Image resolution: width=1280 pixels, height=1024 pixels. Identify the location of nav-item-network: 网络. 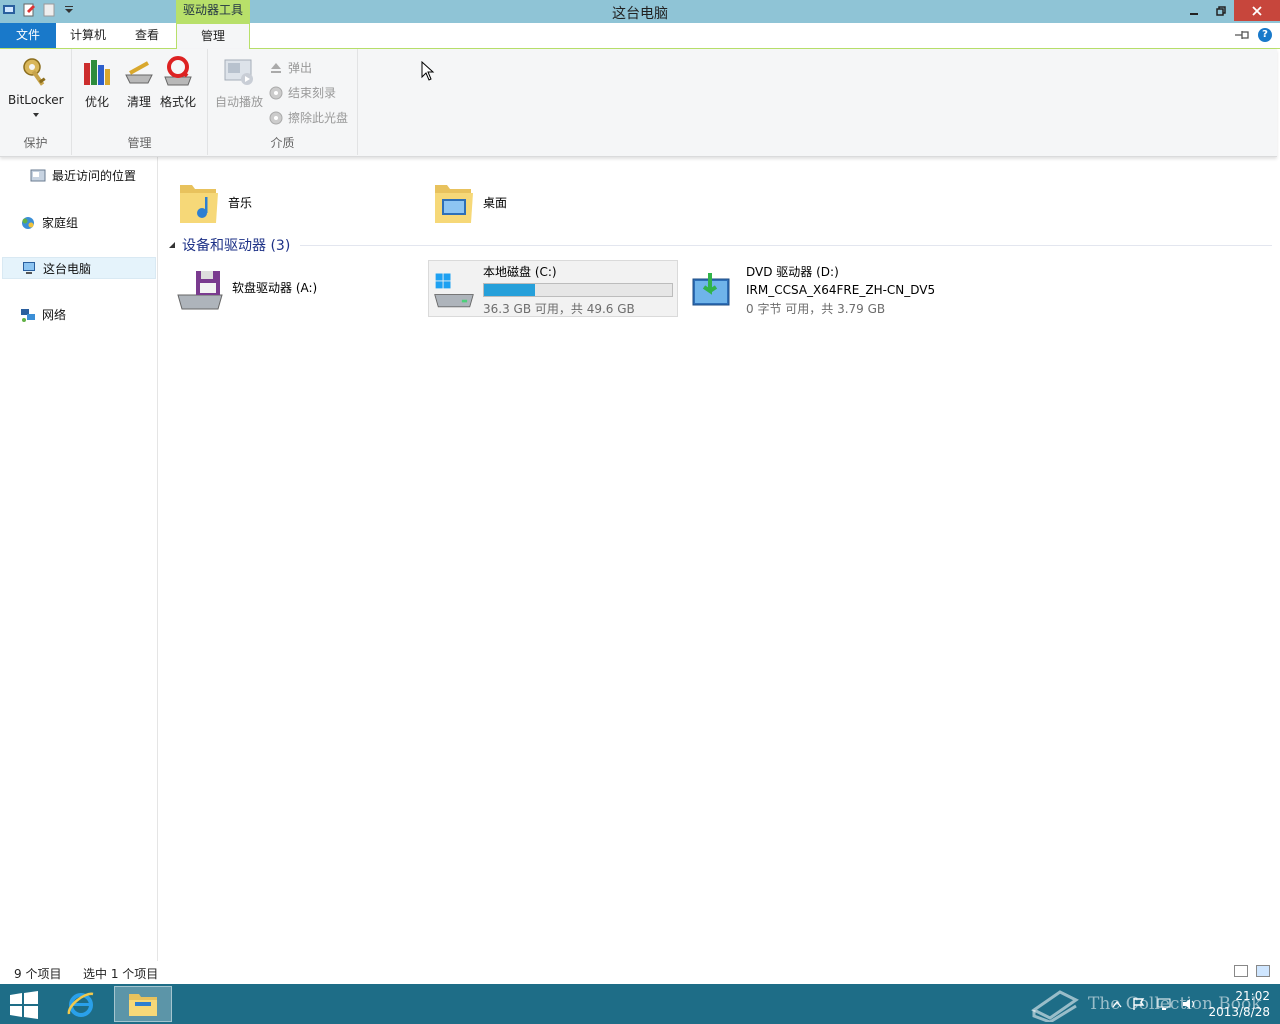
(43, 314).